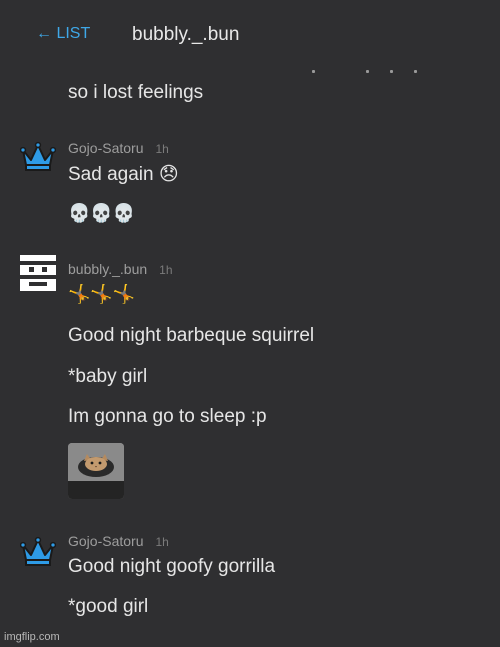  Describe the element at coordinates (38, 273) in the screenshot. I see `pixel-face-icon` at that location.